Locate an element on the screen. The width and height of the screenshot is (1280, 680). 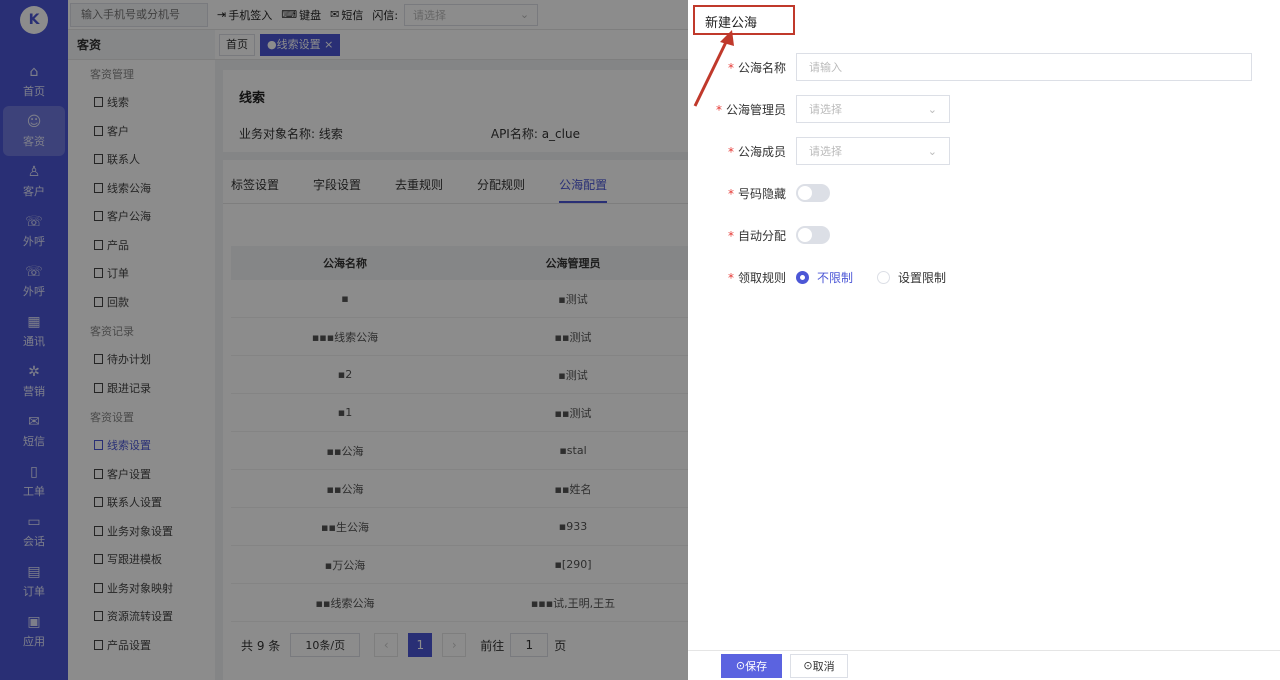
pool-admin-select: 请选择 ⌄ is located at coordinates (873, 109).